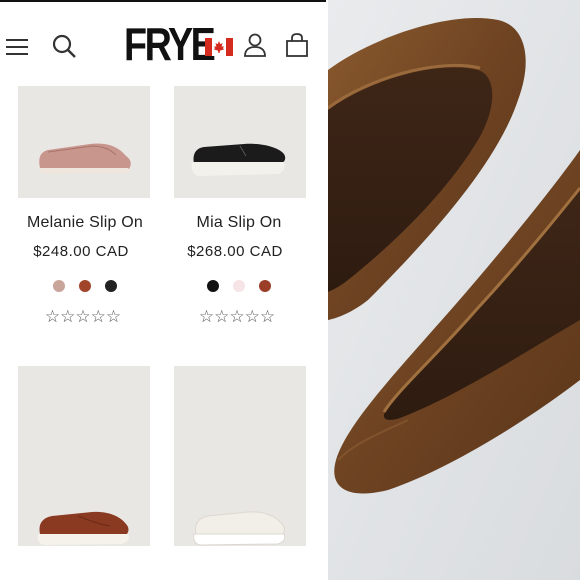 The width and height of the screenshot is (580, 580). Describe the element at coordinates (297, 45) in the screenshot. I see `shopping-bag-icon` at that location.